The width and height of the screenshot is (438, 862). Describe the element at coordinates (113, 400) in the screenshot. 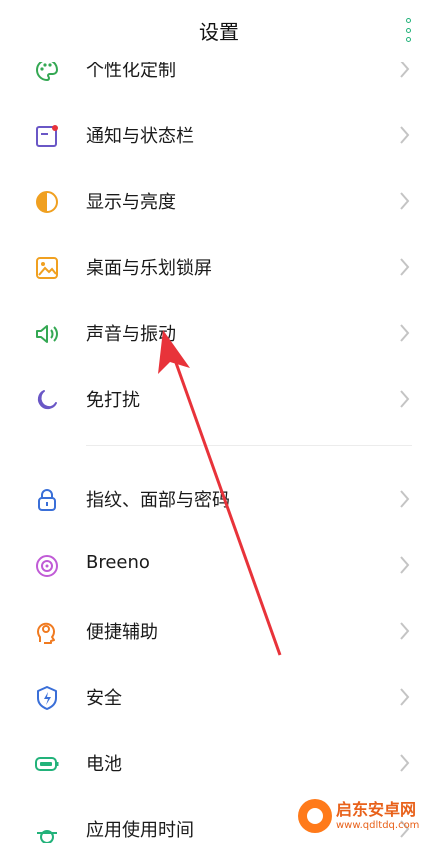

I see `settings-item-label: 免打扰` at that location.